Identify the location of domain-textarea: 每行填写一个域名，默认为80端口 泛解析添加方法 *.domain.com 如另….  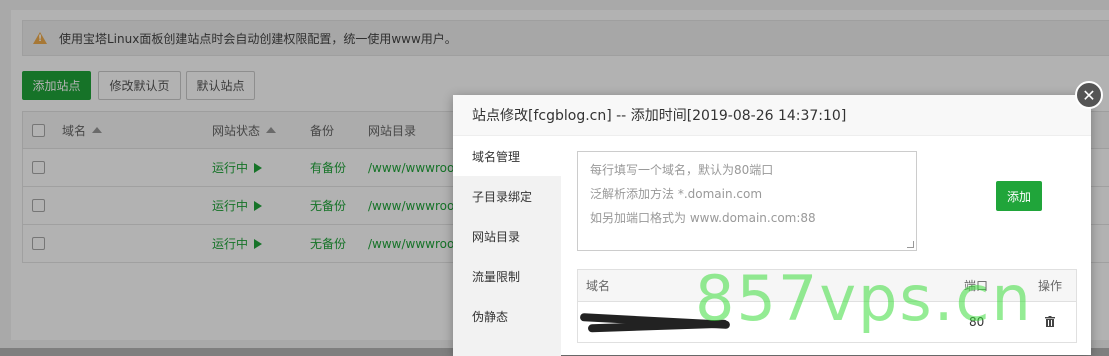
(747, 201).